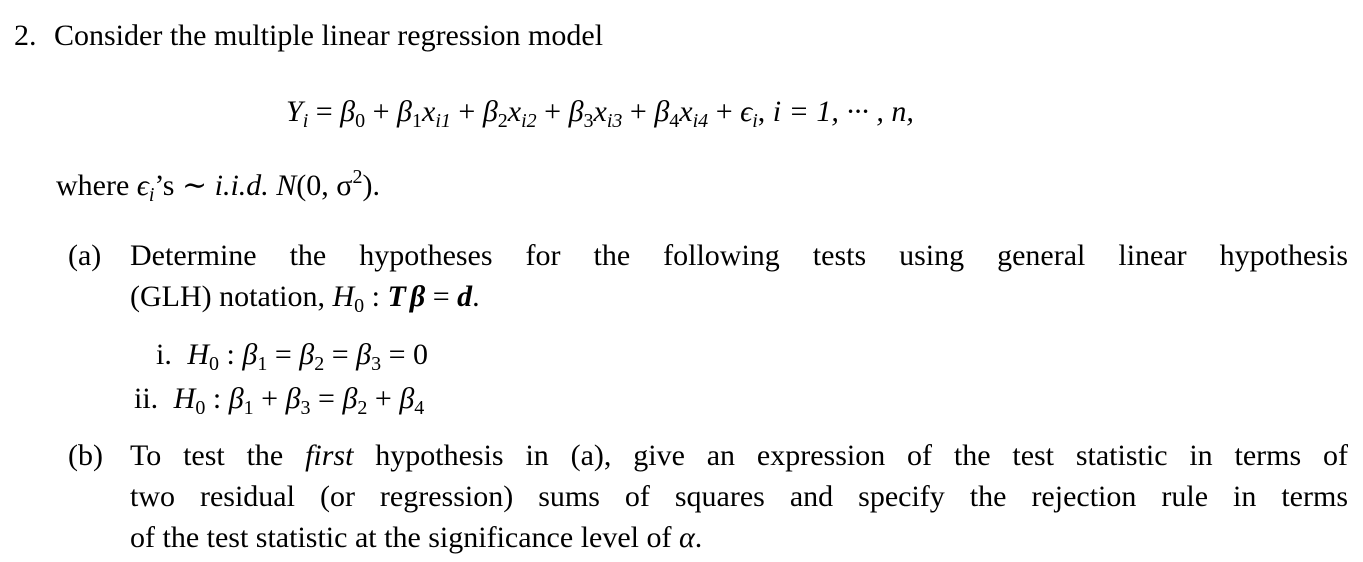  I want to click on eq-beta3-sub: 3, so click(588, 121).